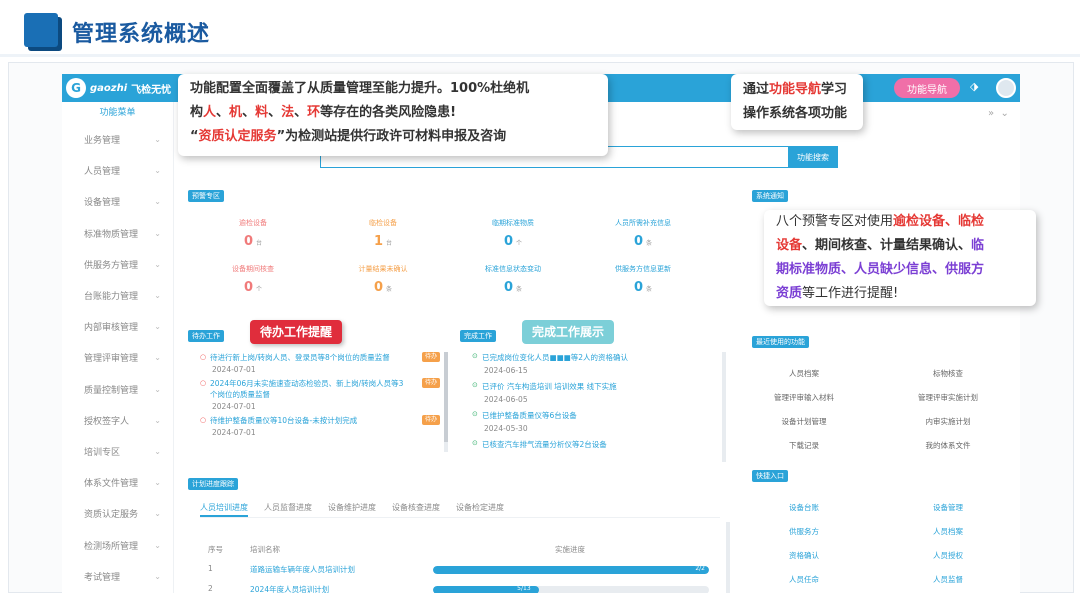  Describe the element at coordinates (948, 373) in the screenshot. I see `recent-function-link: 标物核查` at that location.